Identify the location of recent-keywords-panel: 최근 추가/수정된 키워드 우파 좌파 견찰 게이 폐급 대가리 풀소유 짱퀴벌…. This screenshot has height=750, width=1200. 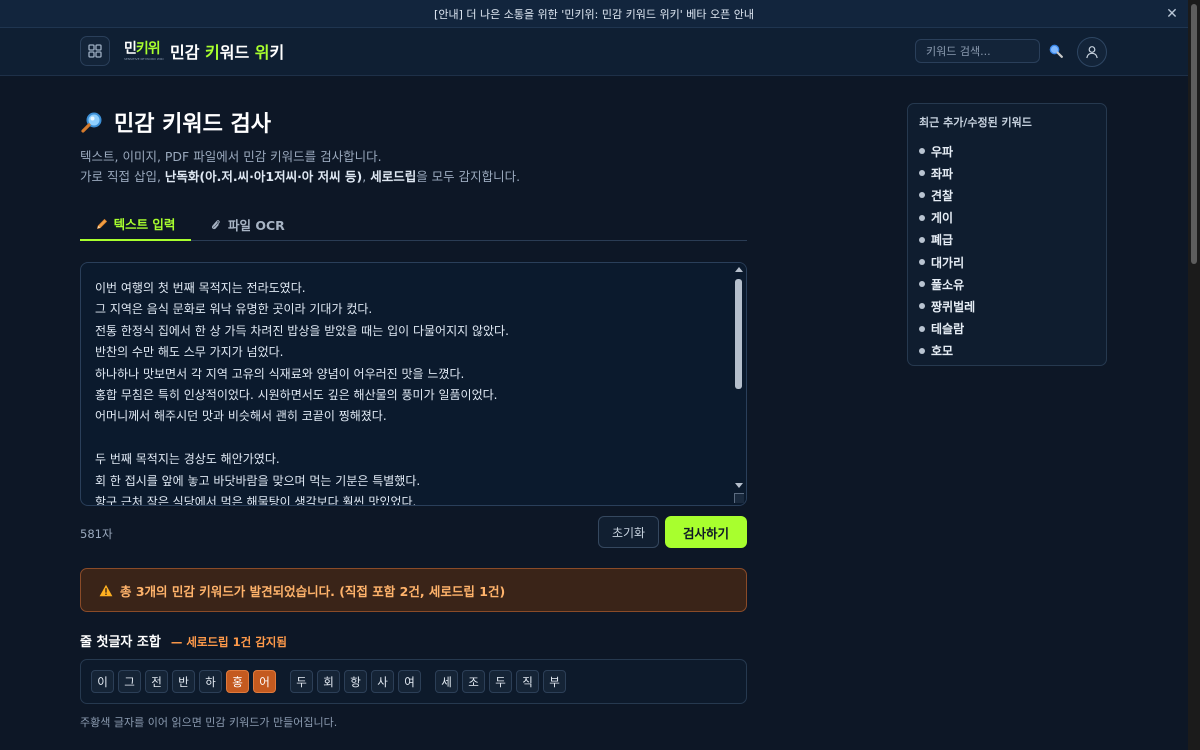
(1007, 234).